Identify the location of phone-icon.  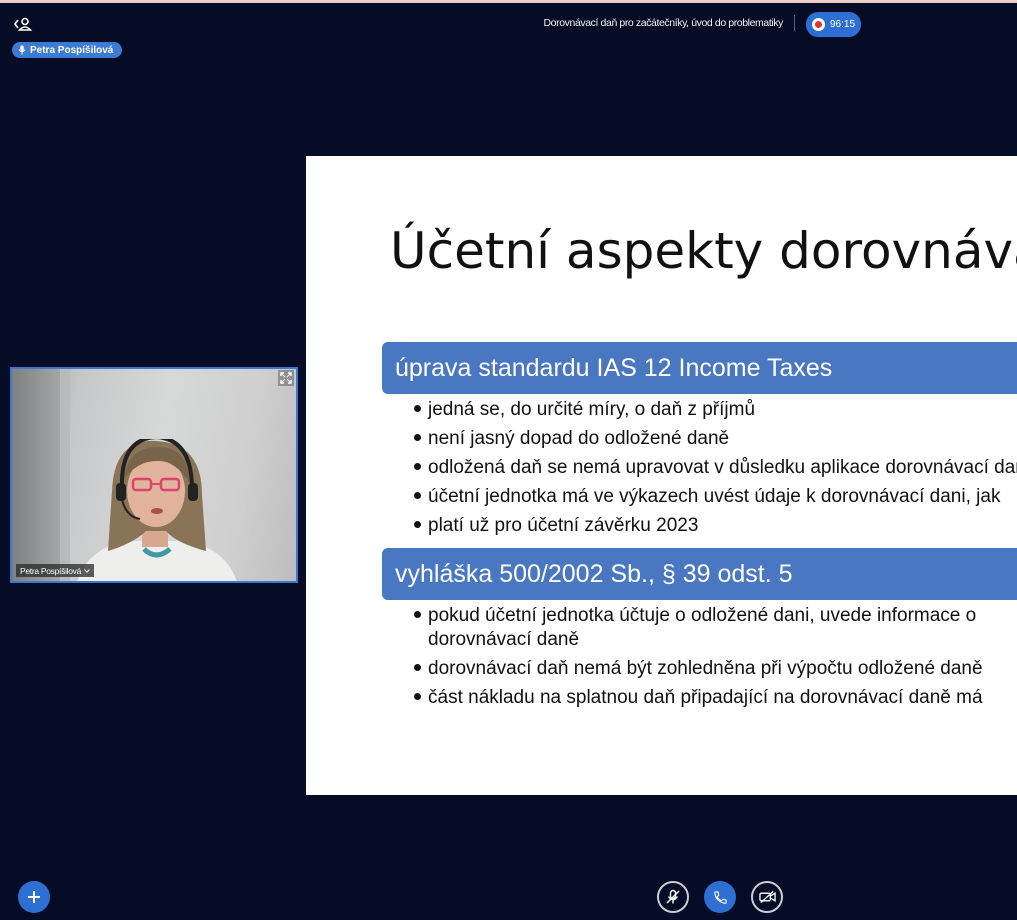
(720, 897).